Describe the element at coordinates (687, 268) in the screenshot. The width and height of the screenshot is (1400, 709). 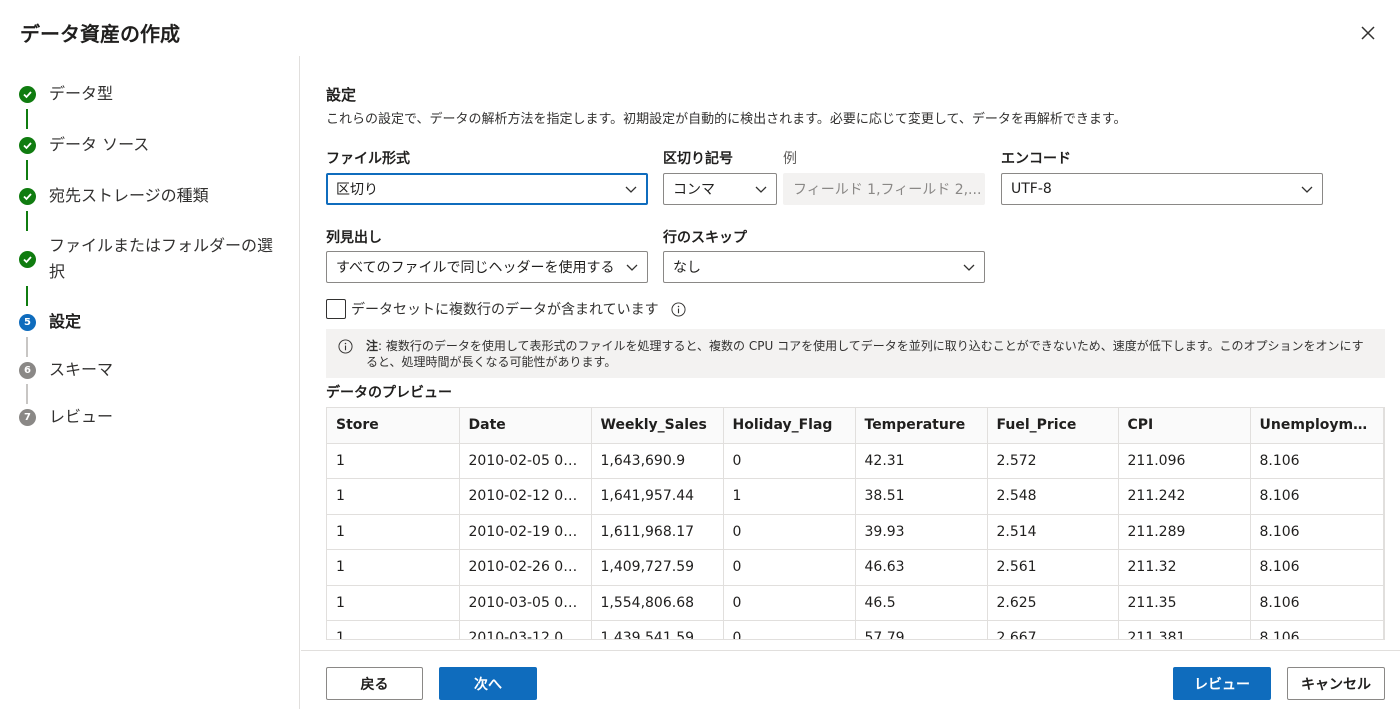
I see `skip-rows-value: なし` at that location.